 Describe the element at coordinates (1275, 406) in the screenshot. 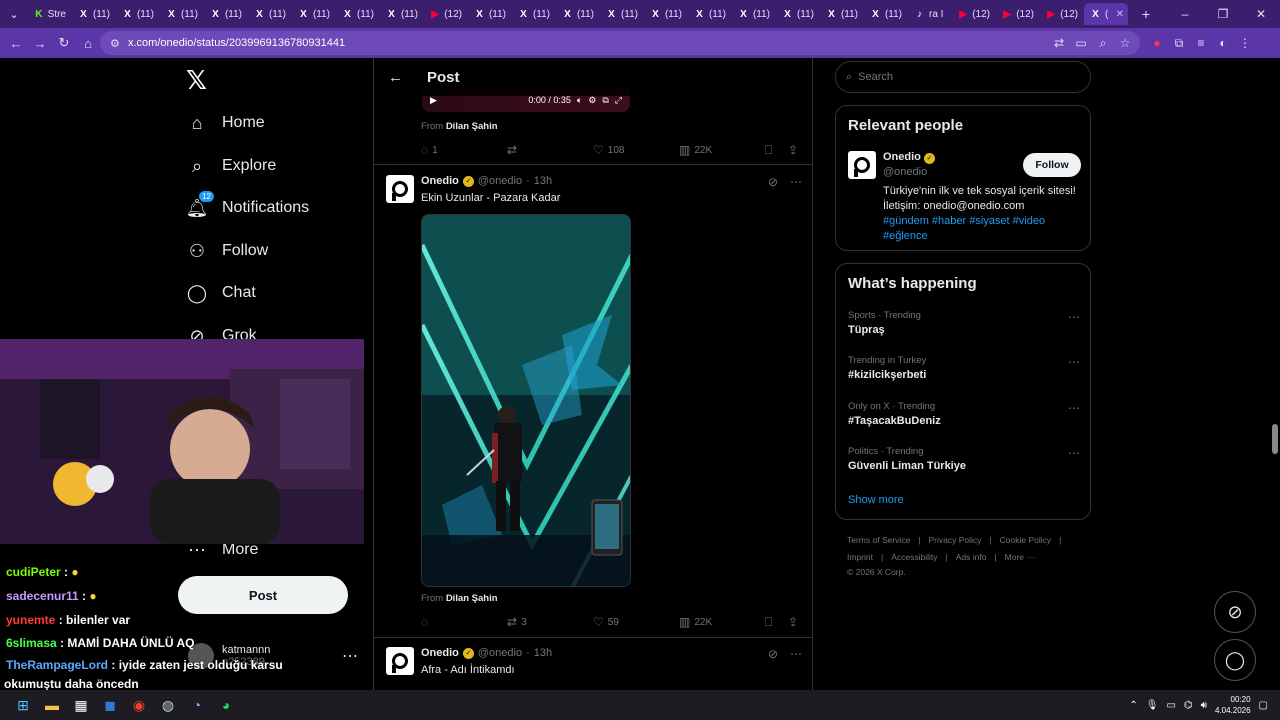

I see `page-scrollbar` at that location.